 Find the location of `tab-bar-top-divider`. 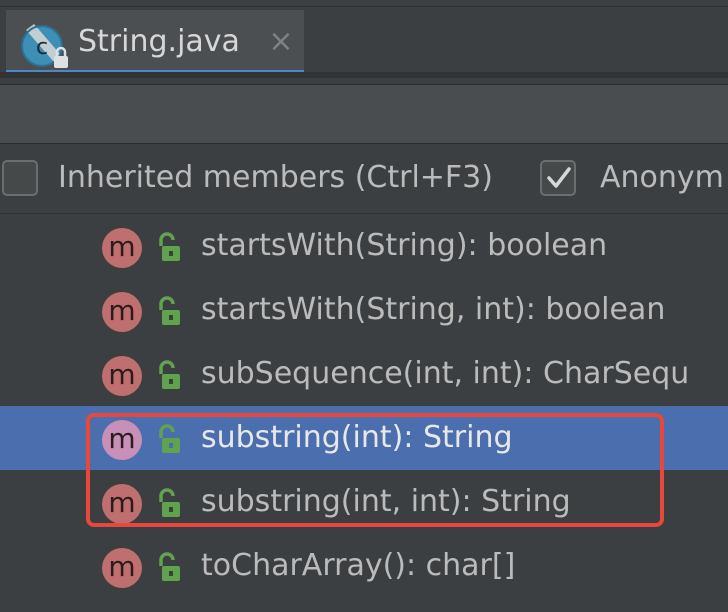

tab-bar-top-divider is located at coordinates (364, 6).